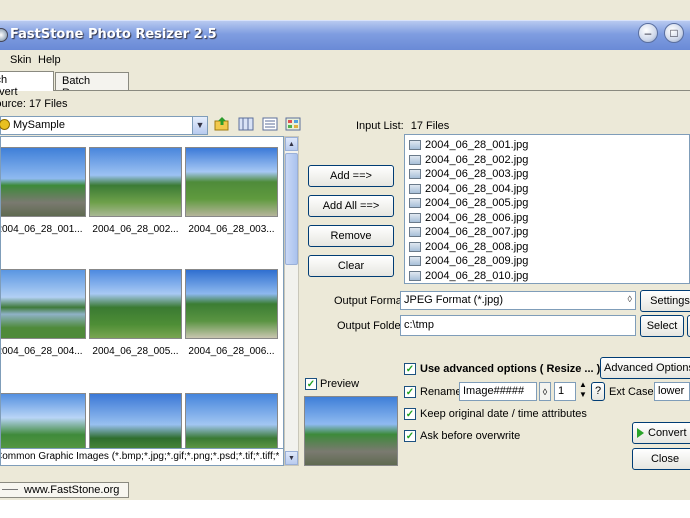  What do you see at coordinates (351, 236) in the screenshot?
I see `remove-button: Remove` at bounding box center [351, 236].